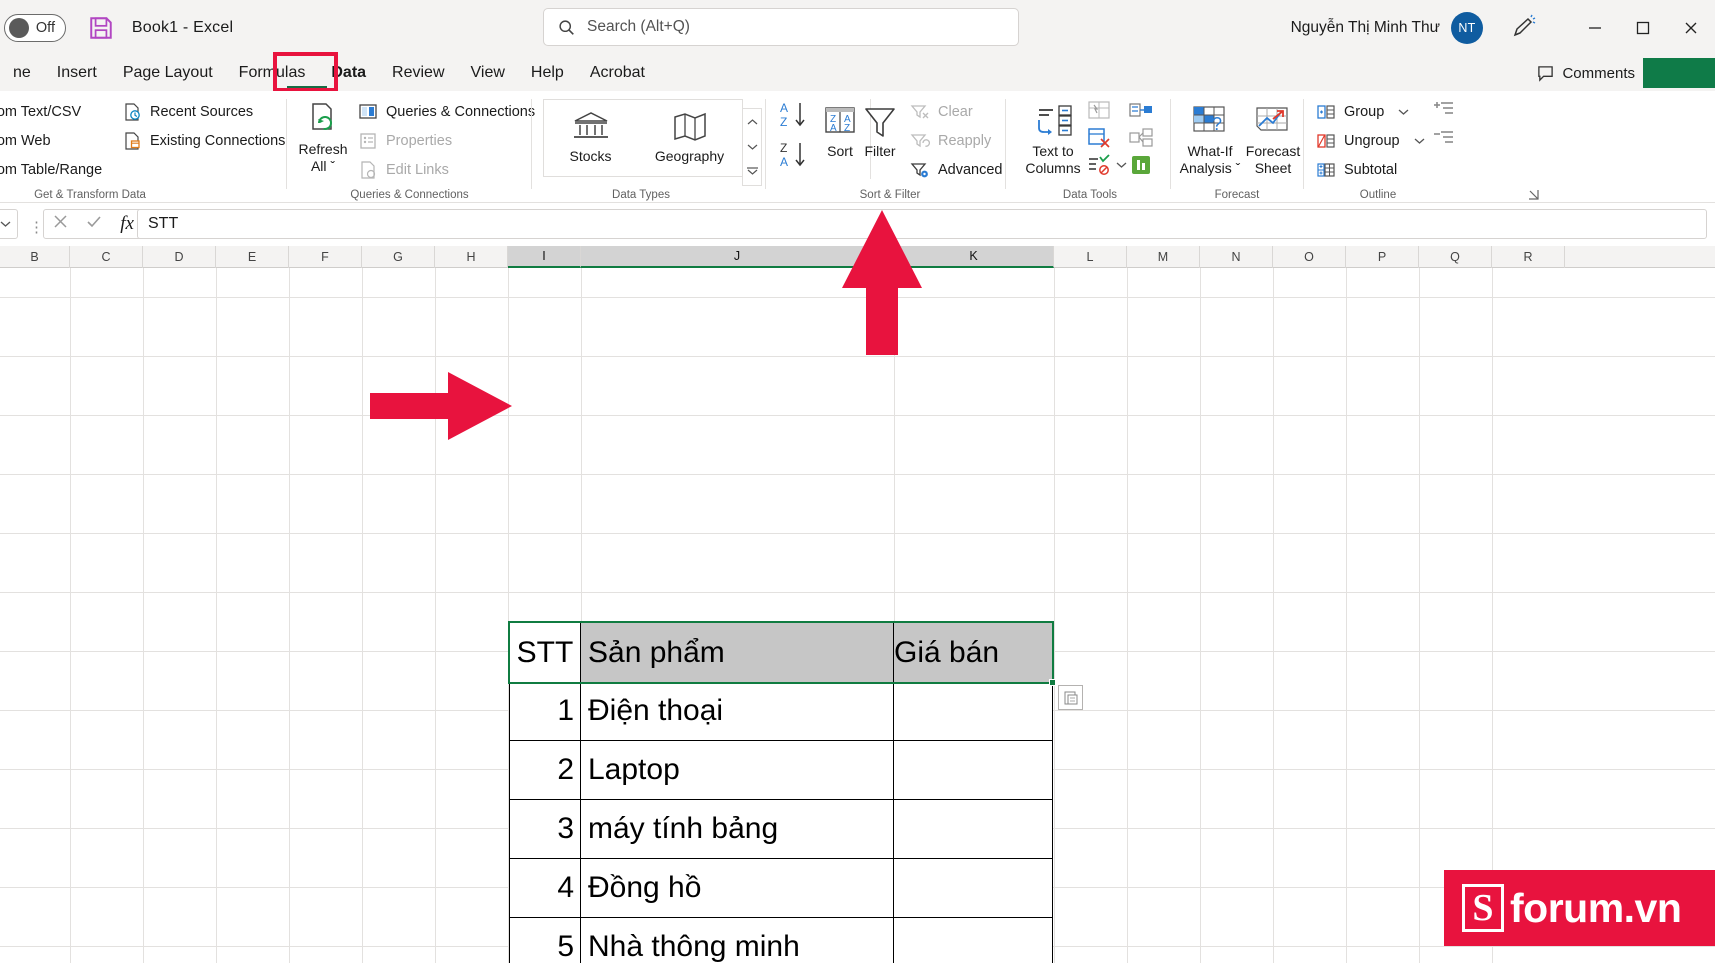 The image size is (1715, 963). I want to click on filter-button: Filter, so click(880, 130).